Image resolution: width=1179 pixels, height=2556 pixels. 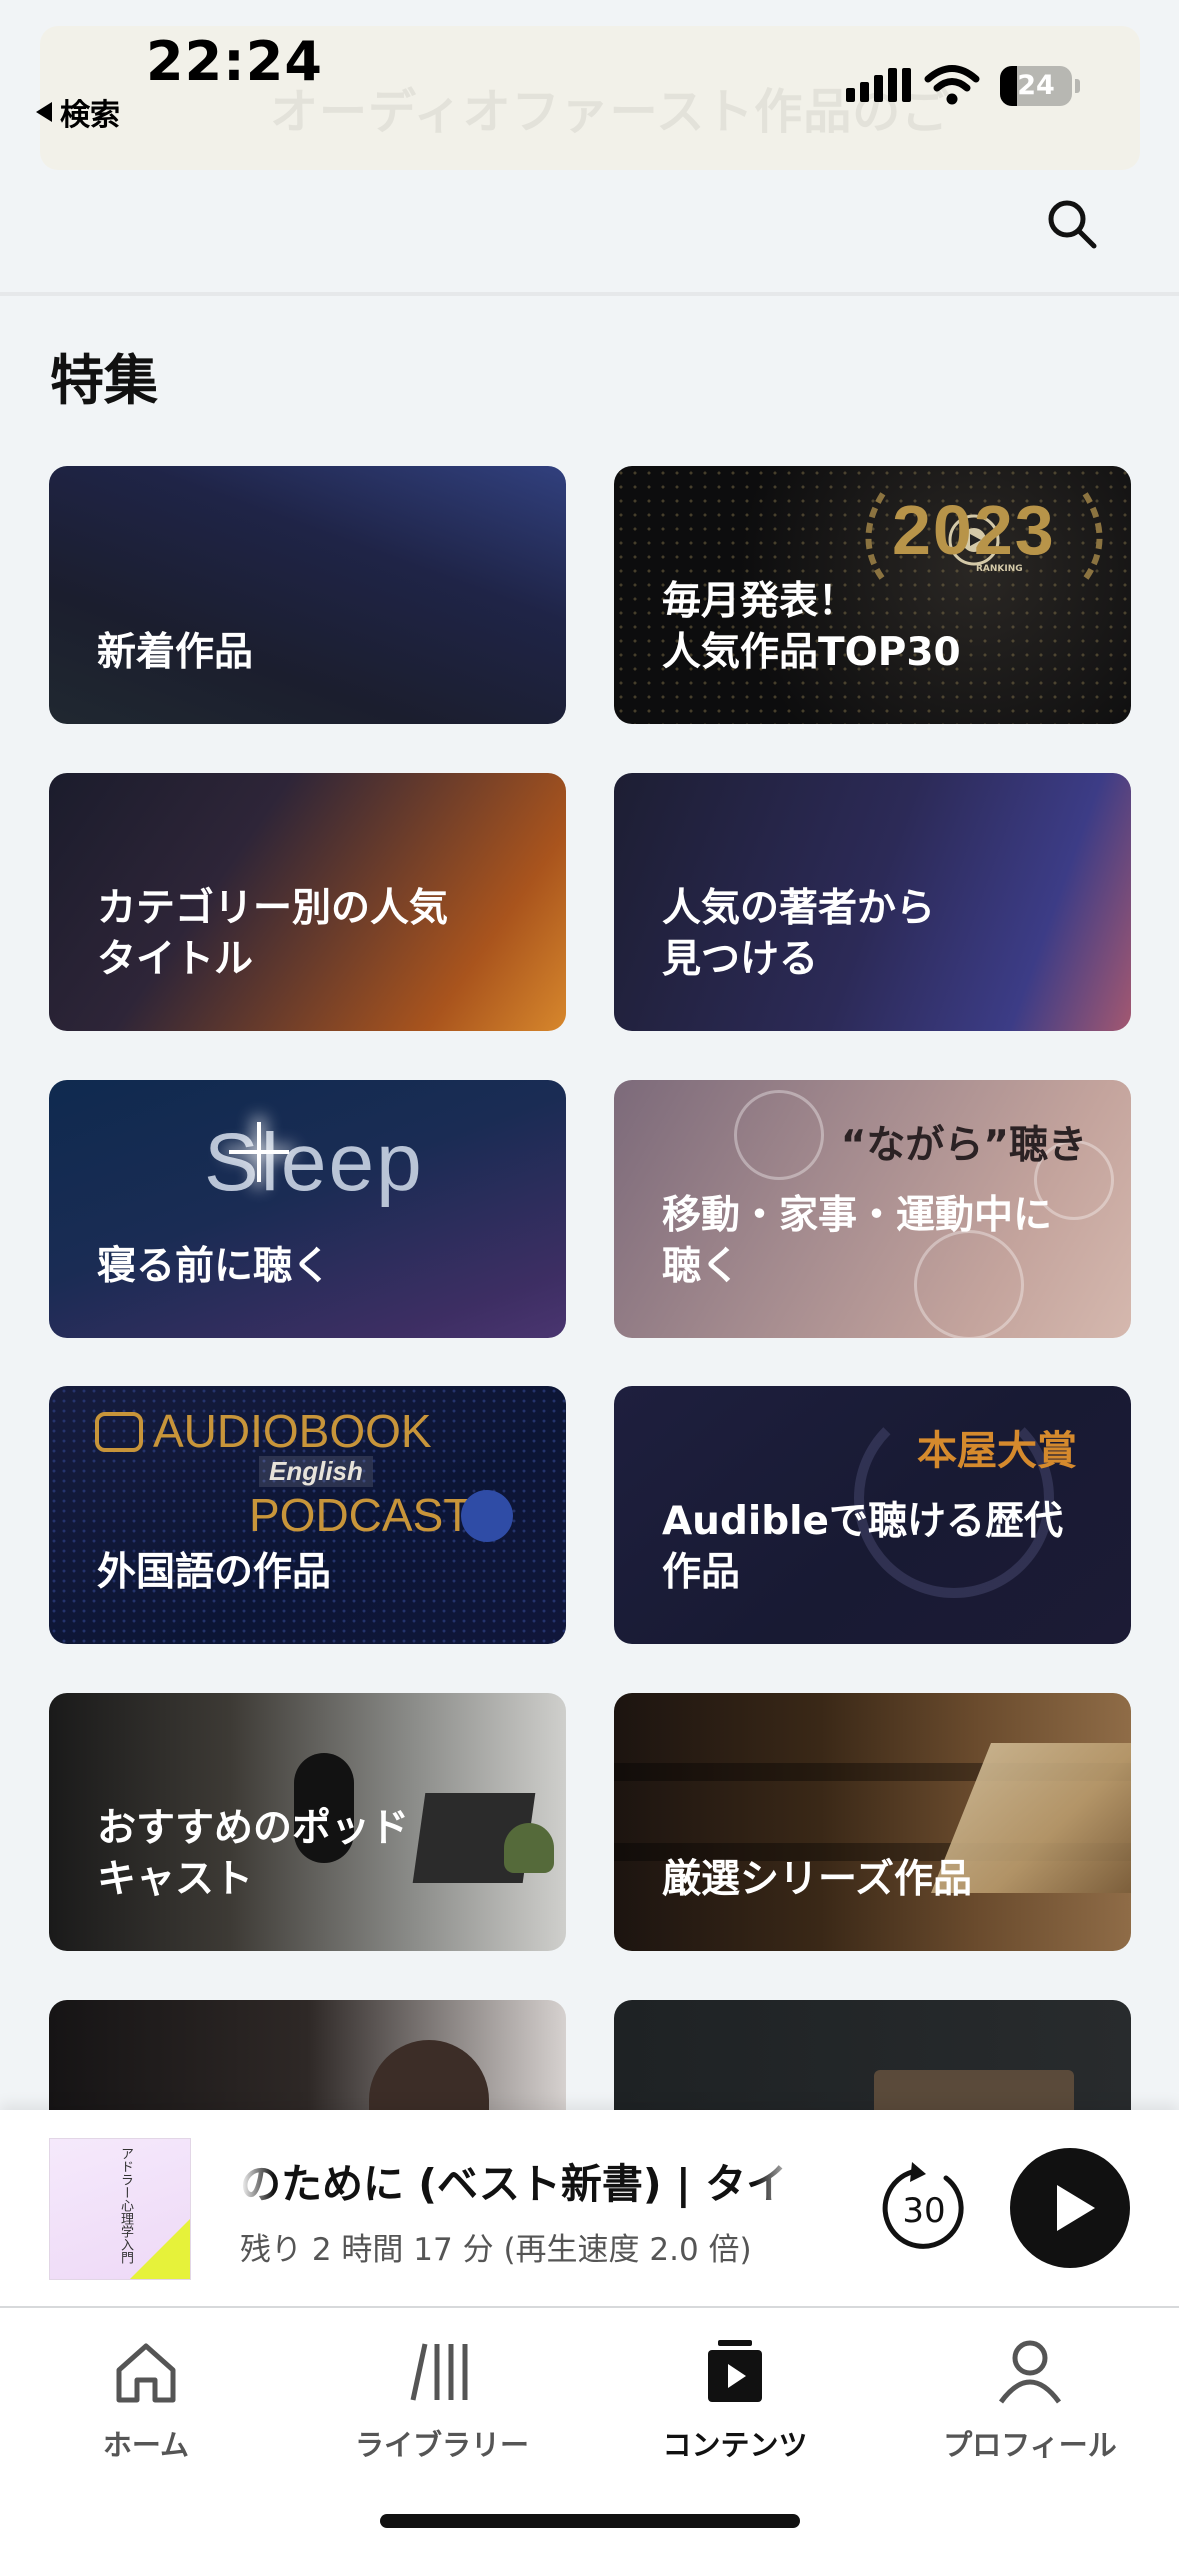 What do you see at coordinates (857, 1241) in the screenshot?
I see `card-label: 移動・家事・運動中に 聴く` at bounding box center [857, 1241].